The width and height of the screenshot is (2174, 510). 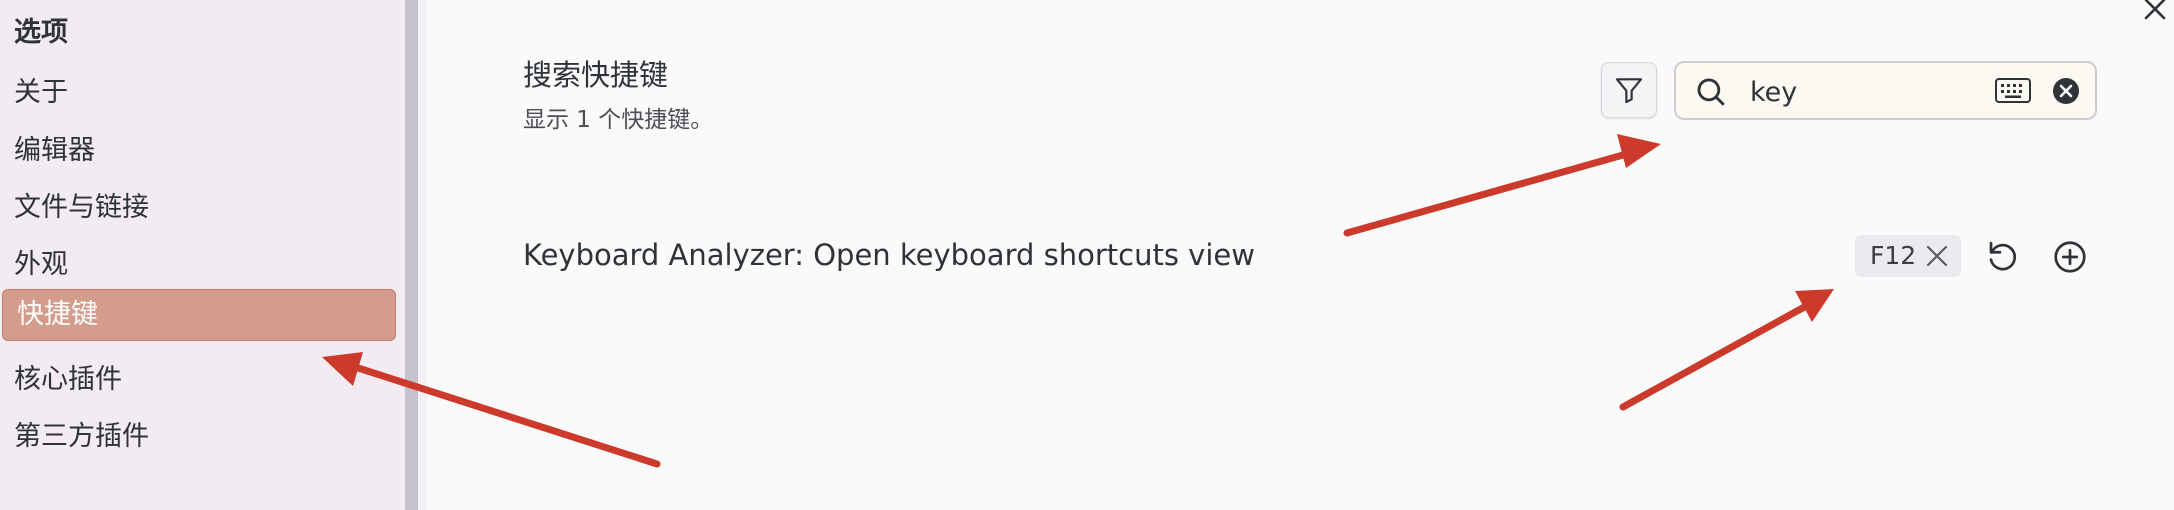 What do you see at coordinates (618, 120) in the screenshot?
I see `hotkey-count-text: 显示 1 个快捷键。` at bounding box center [618, 120].